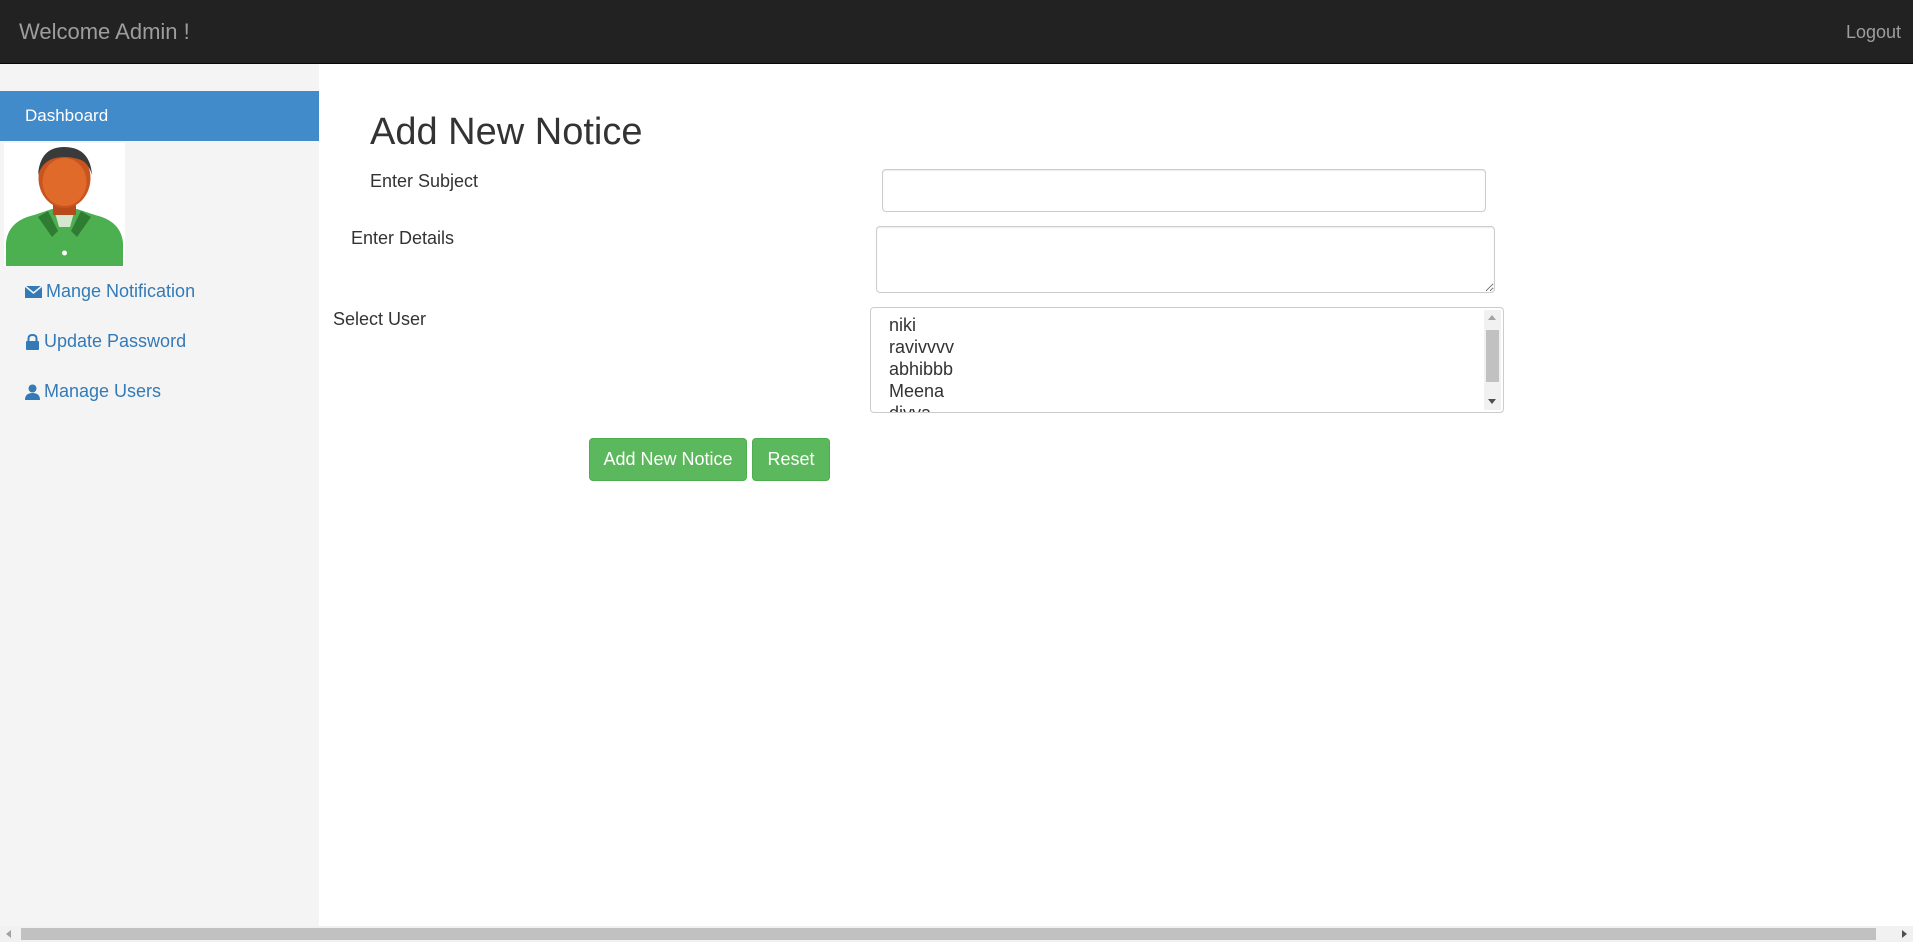 This screenshot has height=942, width=1913. I want to click on details-label: Enter Details, so click(403, 238).